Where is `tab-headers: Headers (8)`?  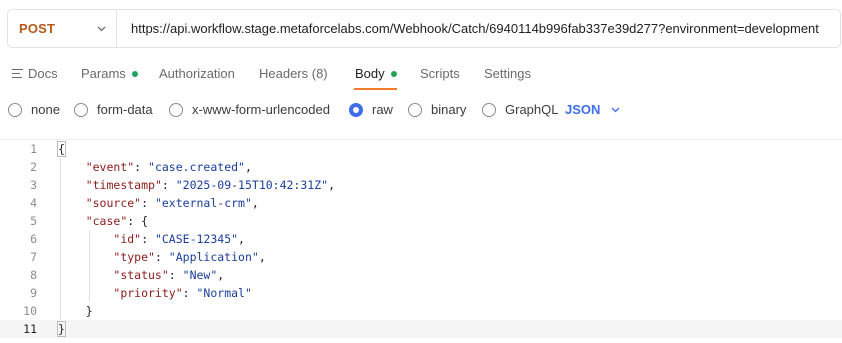 tab-headers: Headers (8) is located at coordinates (293, 73).